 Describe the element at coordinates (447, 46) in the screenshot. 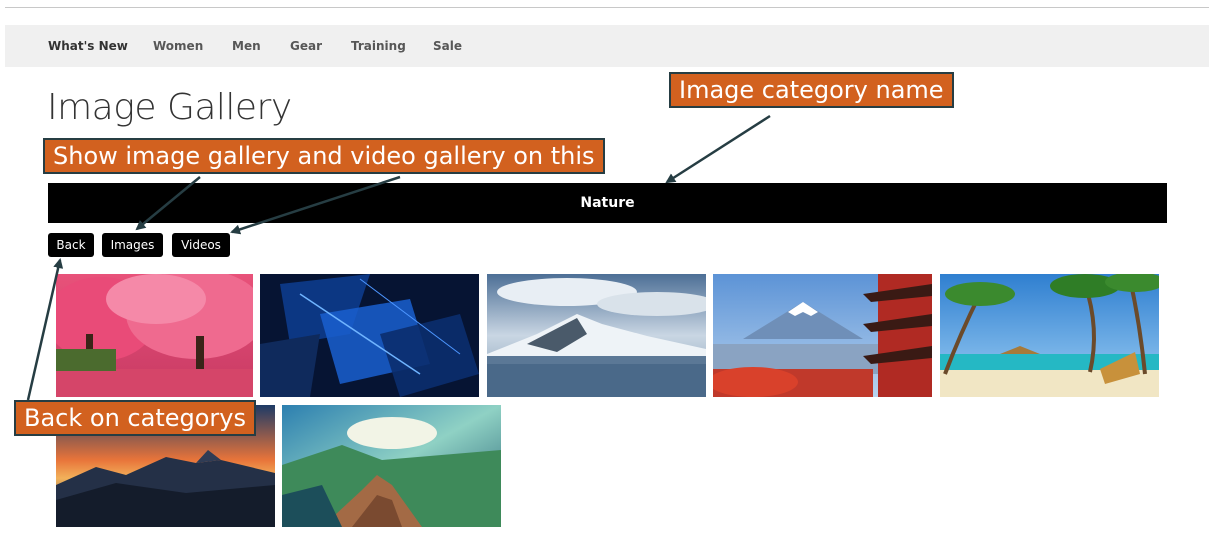

I see `nav-item-sale: Sale` at that location.